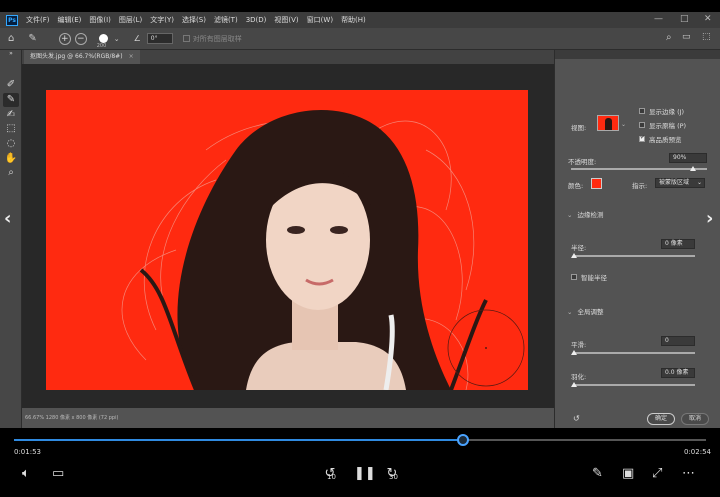  What do you see at coordinates (693, 168) in the screenshot?
I see `opacity-slider-thumb` at bounding box center [693, 168].